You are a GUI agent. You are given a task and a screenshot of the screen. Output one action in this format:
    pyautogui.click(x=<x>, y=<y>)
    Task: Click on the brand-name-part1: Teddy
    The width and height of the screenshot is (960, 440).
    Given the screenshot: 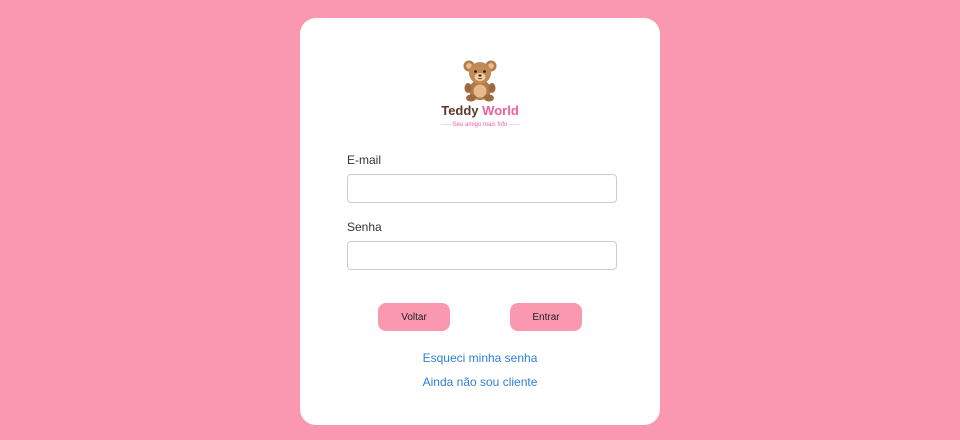 What is the action you would take?
    pyautogui.click(x=460, y=110)
    